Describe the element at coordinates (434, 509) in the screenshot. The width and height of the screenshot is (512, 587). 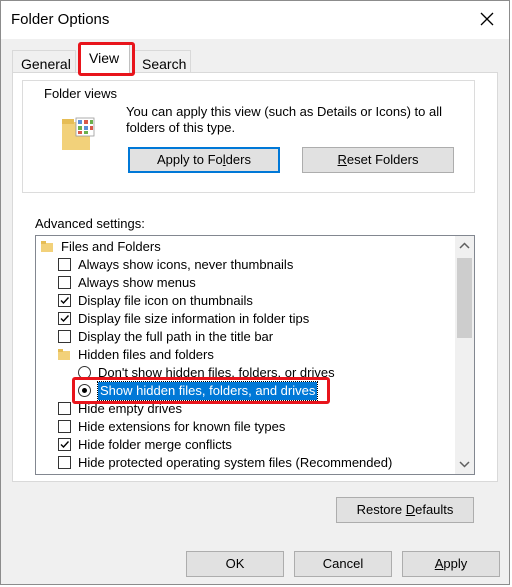
I see `restore-label-post: efaults` at that location.